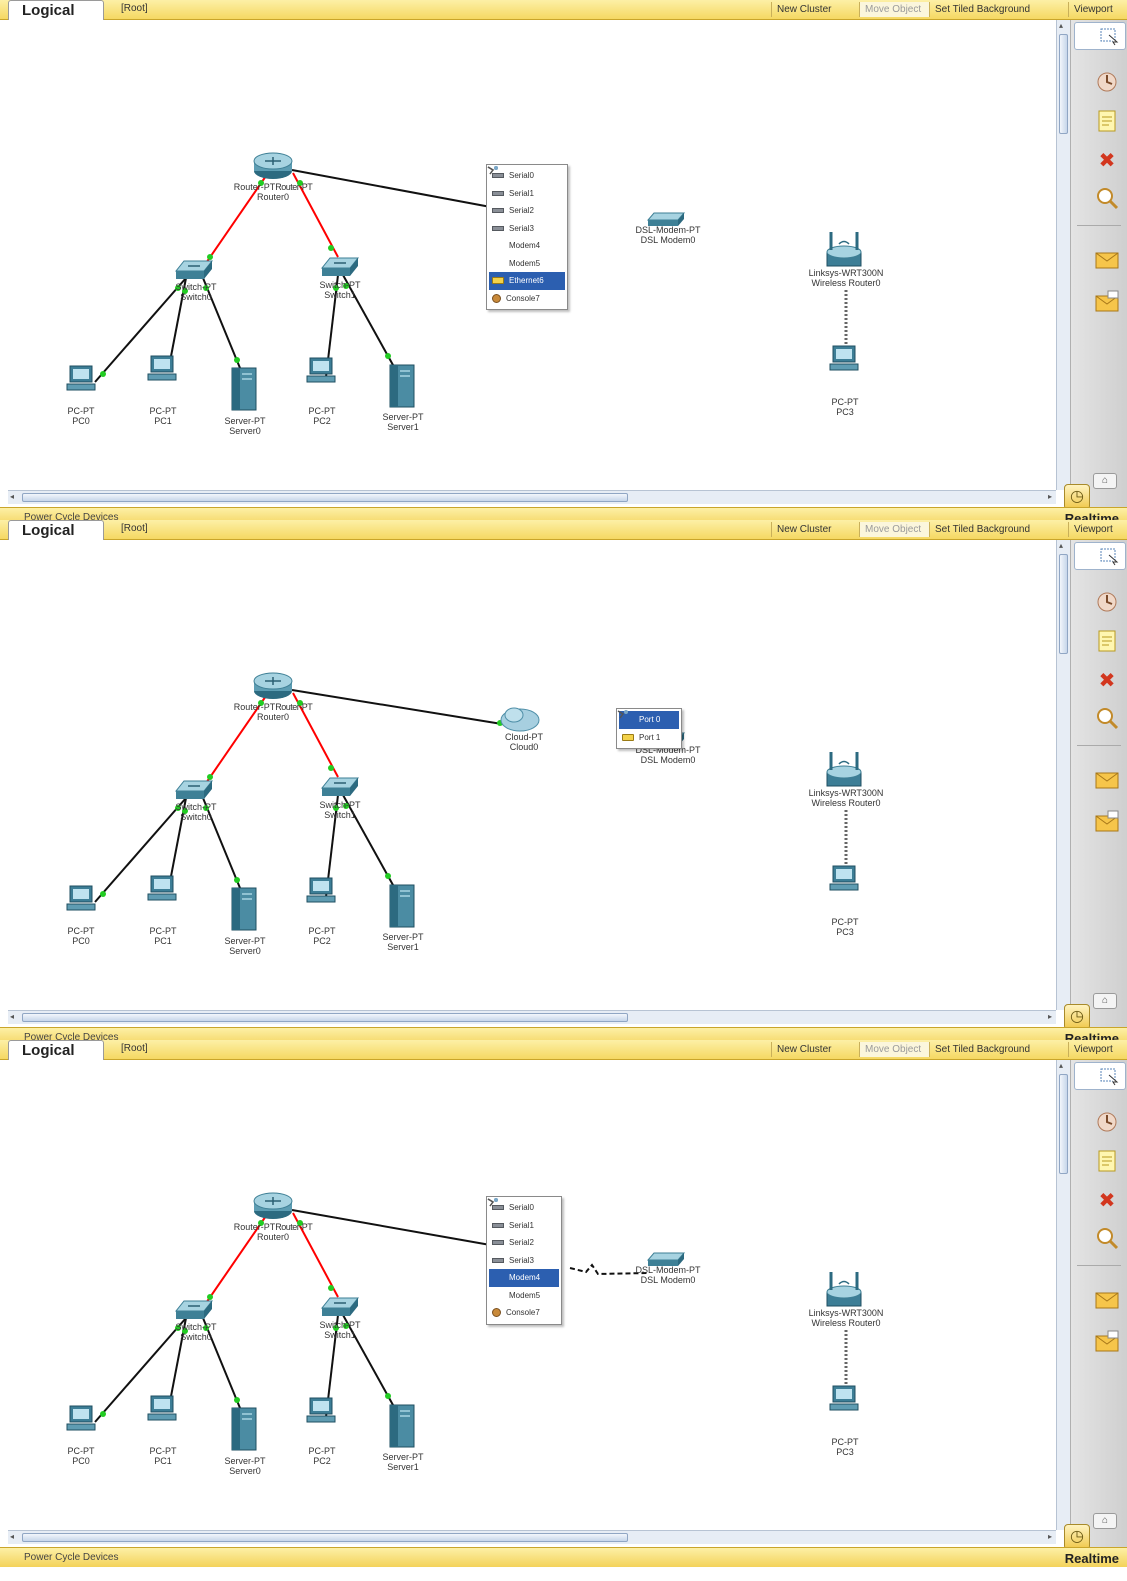  Describe the element at coordinates (400, 707) in the screenshot. I see `link-router-cloud` at that location.